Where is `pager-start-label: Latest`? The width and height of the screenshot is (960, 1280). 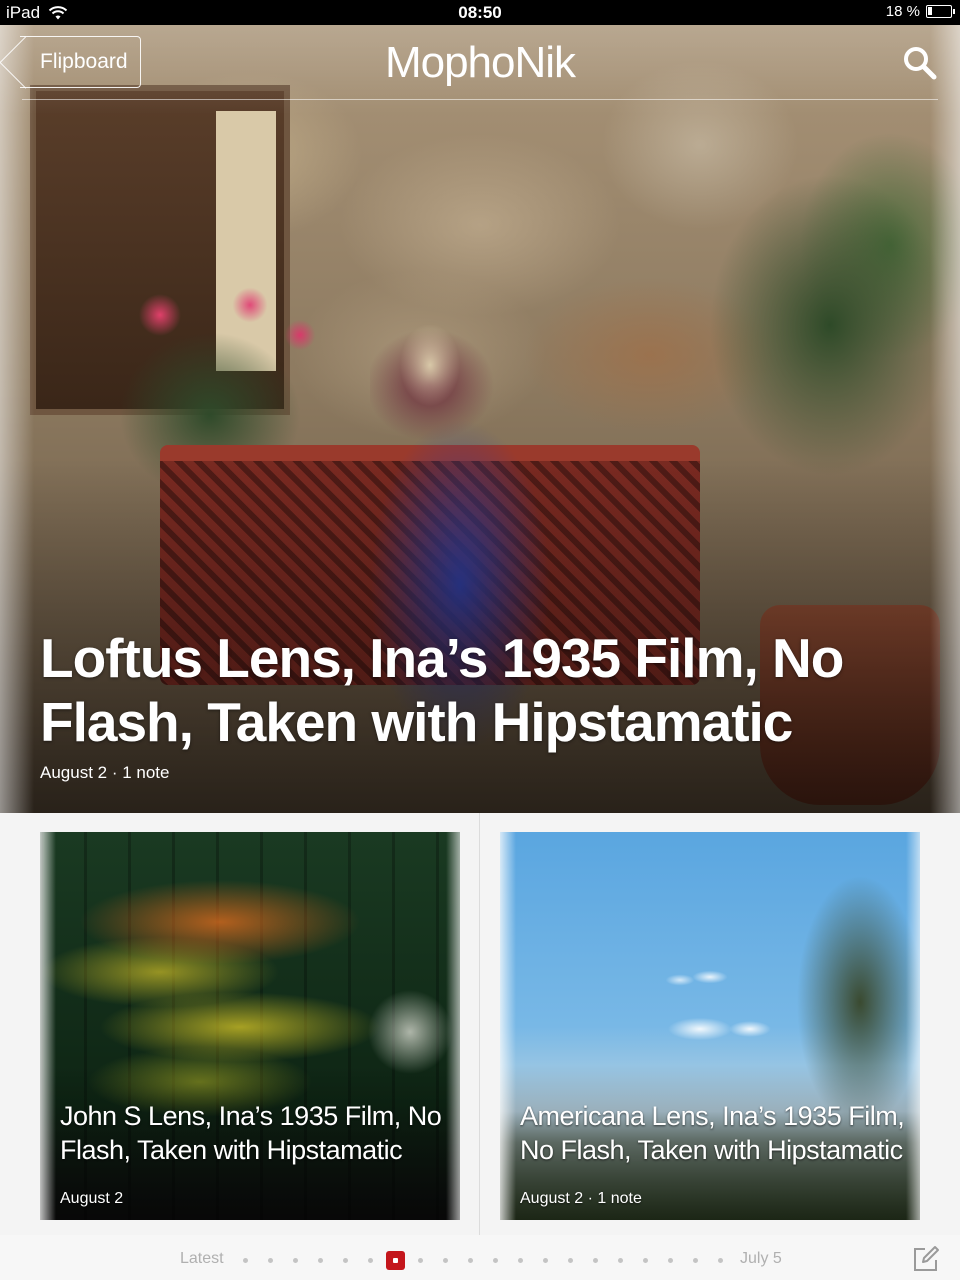
pager-start-label: Latest is located at coordinates (202, 1259).